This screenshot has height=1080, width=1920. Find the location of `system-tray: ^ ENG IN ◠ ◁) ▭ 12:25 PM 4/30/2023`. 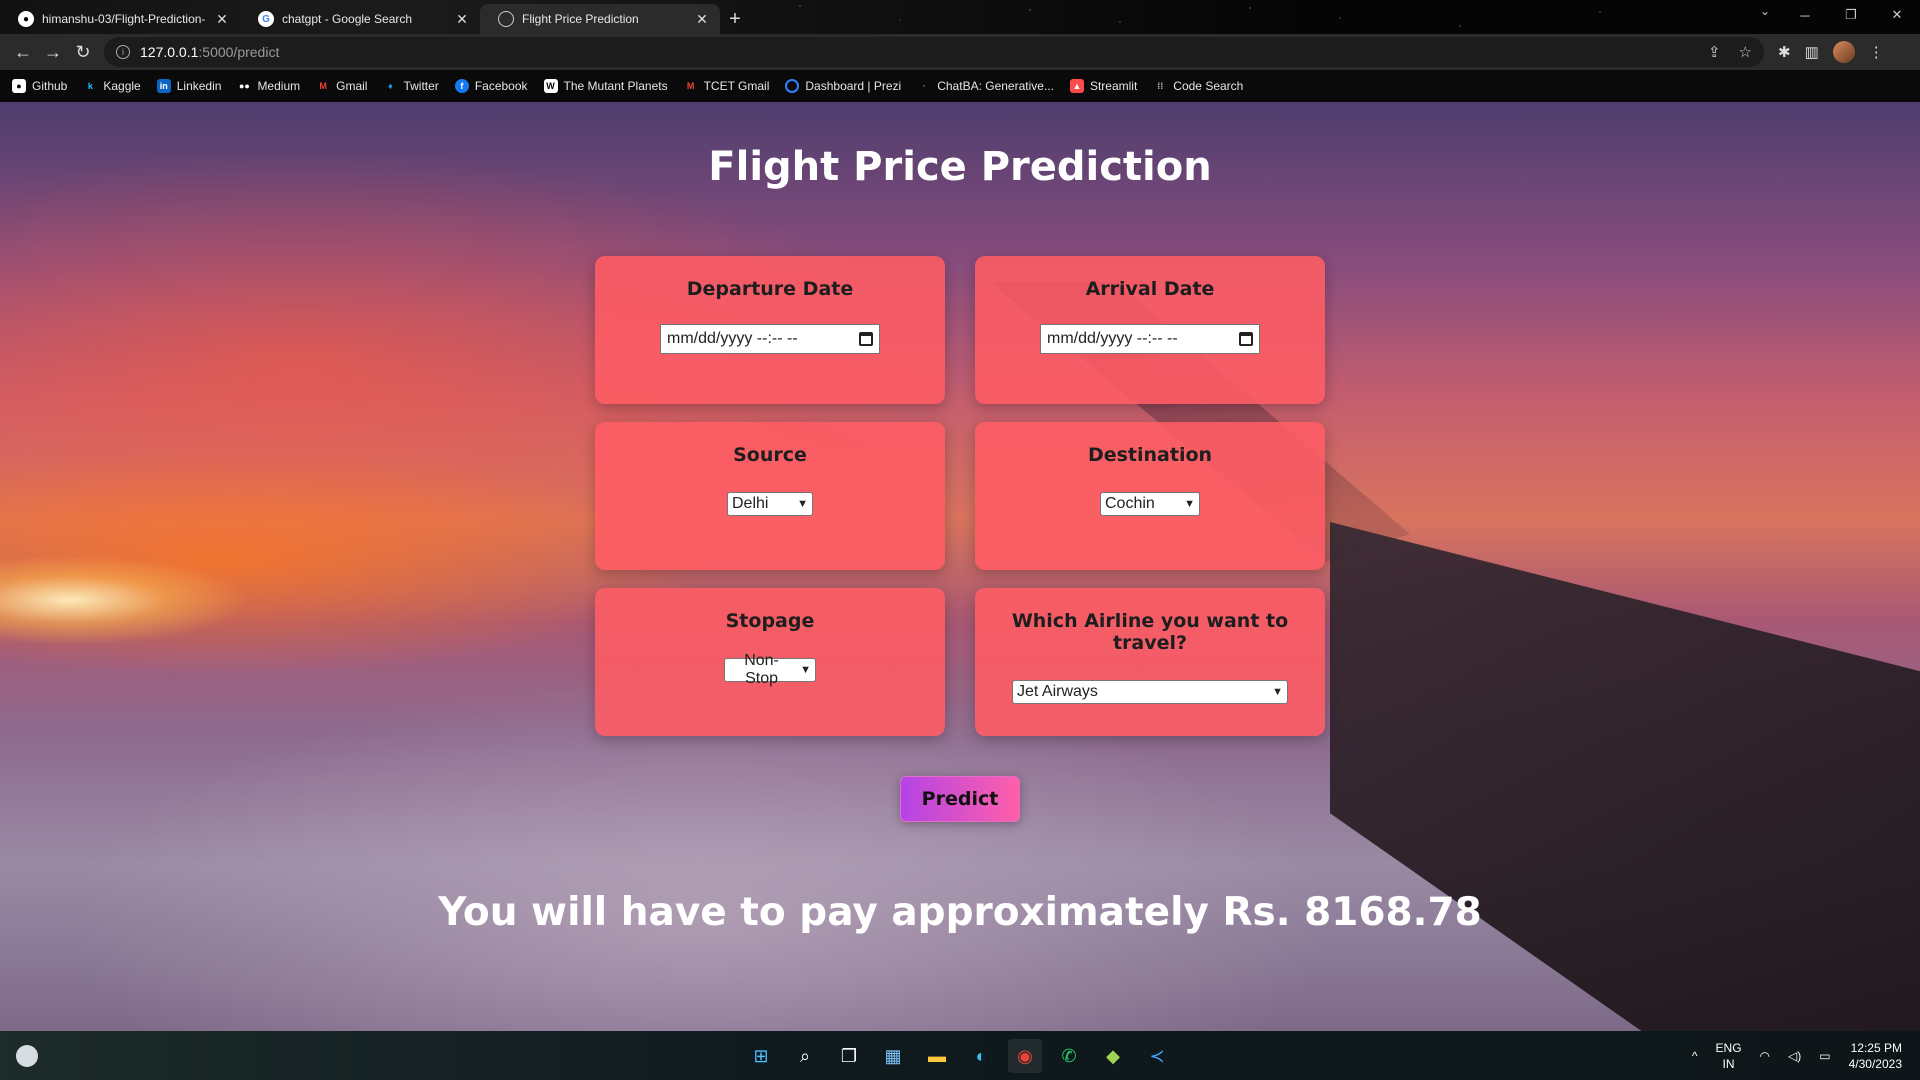

system-tray: ^ ENG IN ◠ ◁) ▭ 12:25 PM 4/30/2023 is located at coordinates (1797, 1055).